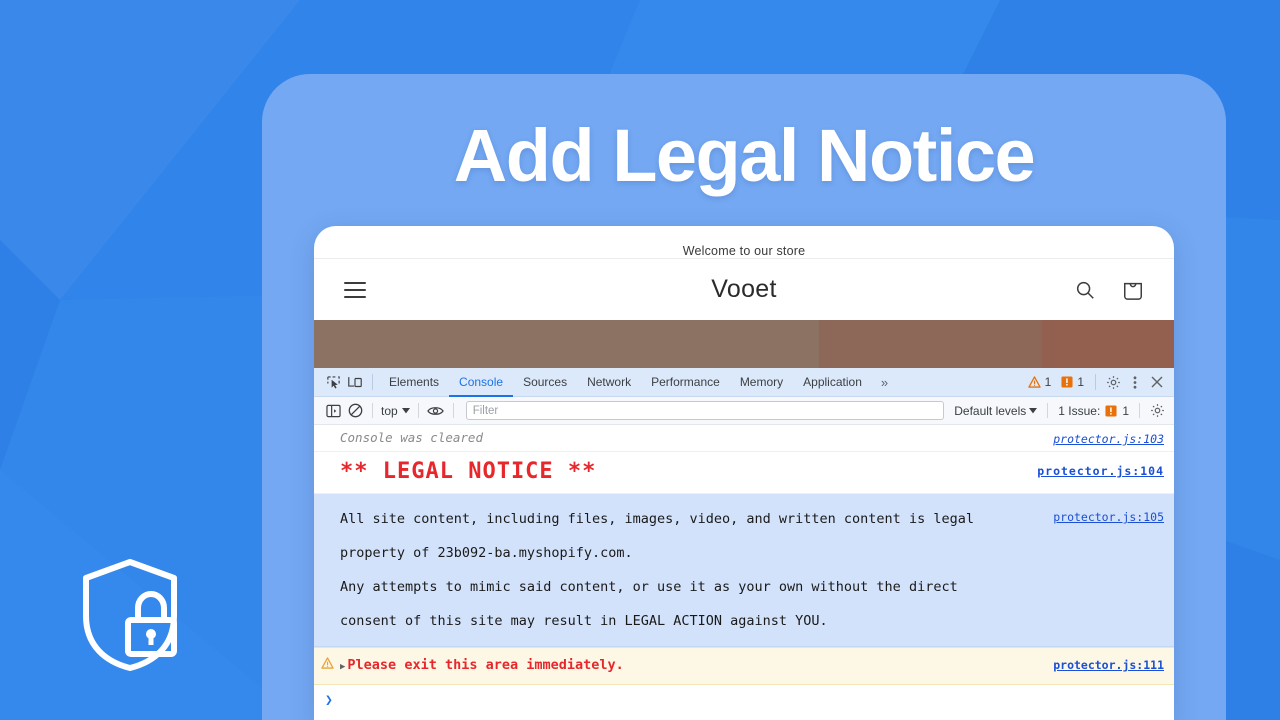 The width and height of the screenshot is (1280, 720). What do you see at coordinates (355, 411) in the screenshot?
I see `clear-console-icon` at bounding box center [355, 411].